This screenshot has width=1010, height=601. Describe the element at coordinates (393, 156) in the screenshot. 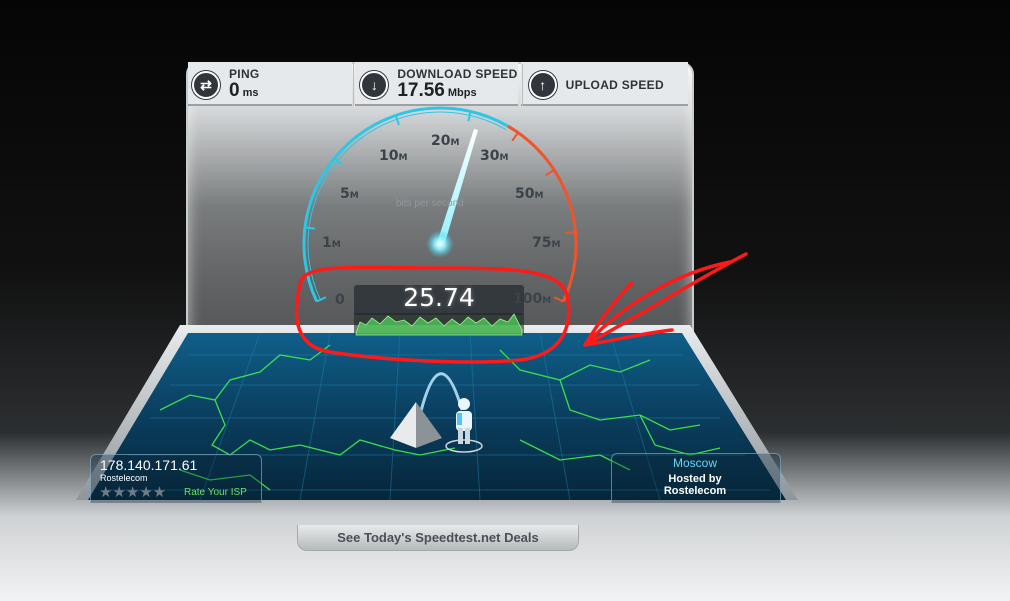

I see `tick-10m: 10M` at that location.